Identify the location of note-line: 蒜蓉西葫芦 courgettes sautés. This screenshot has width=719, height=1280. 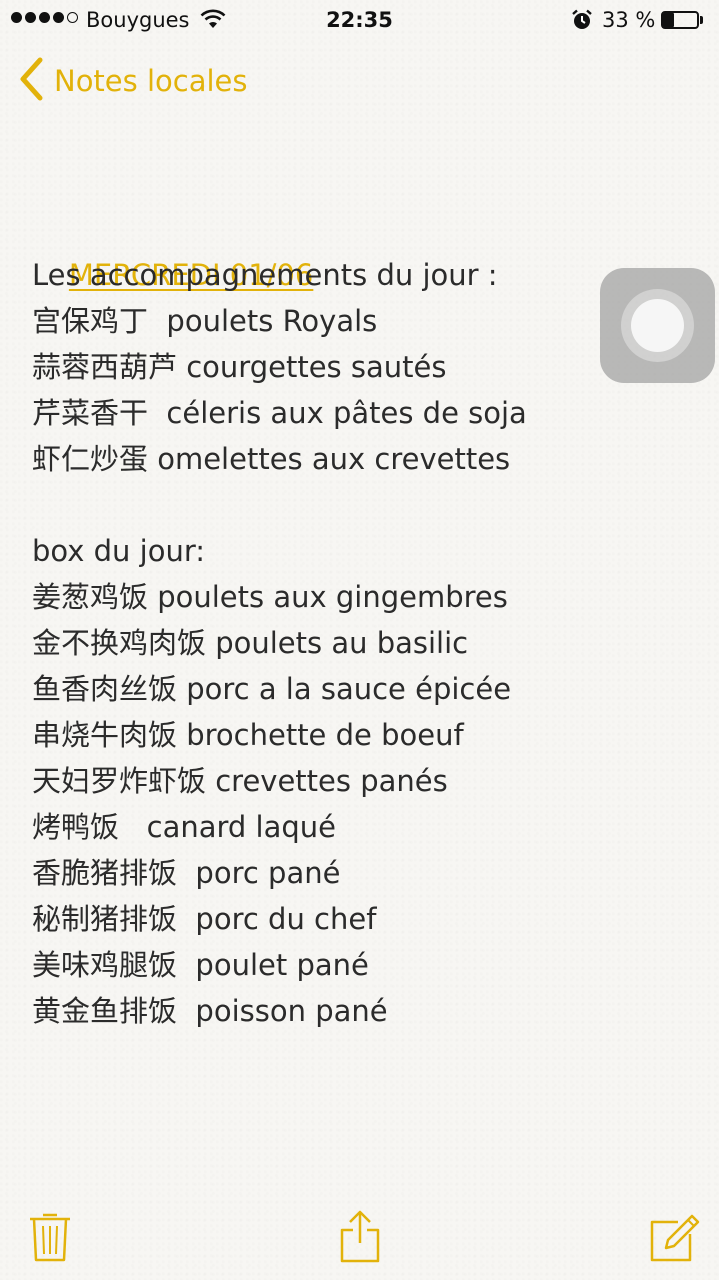
(239, 367).